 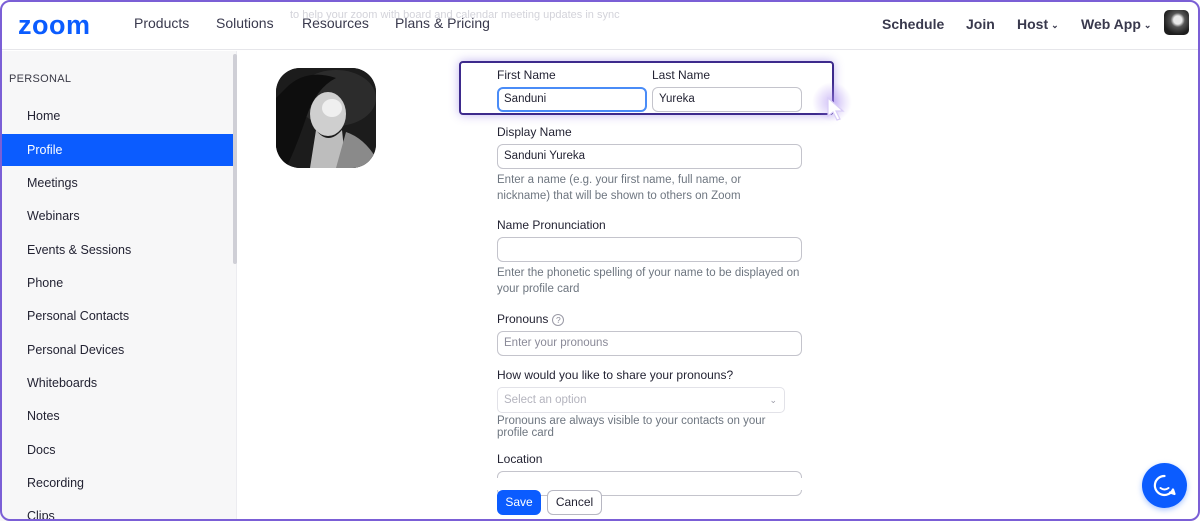 I want to click on sidebar-item-clips: Clips, so click(x=116, y=510).